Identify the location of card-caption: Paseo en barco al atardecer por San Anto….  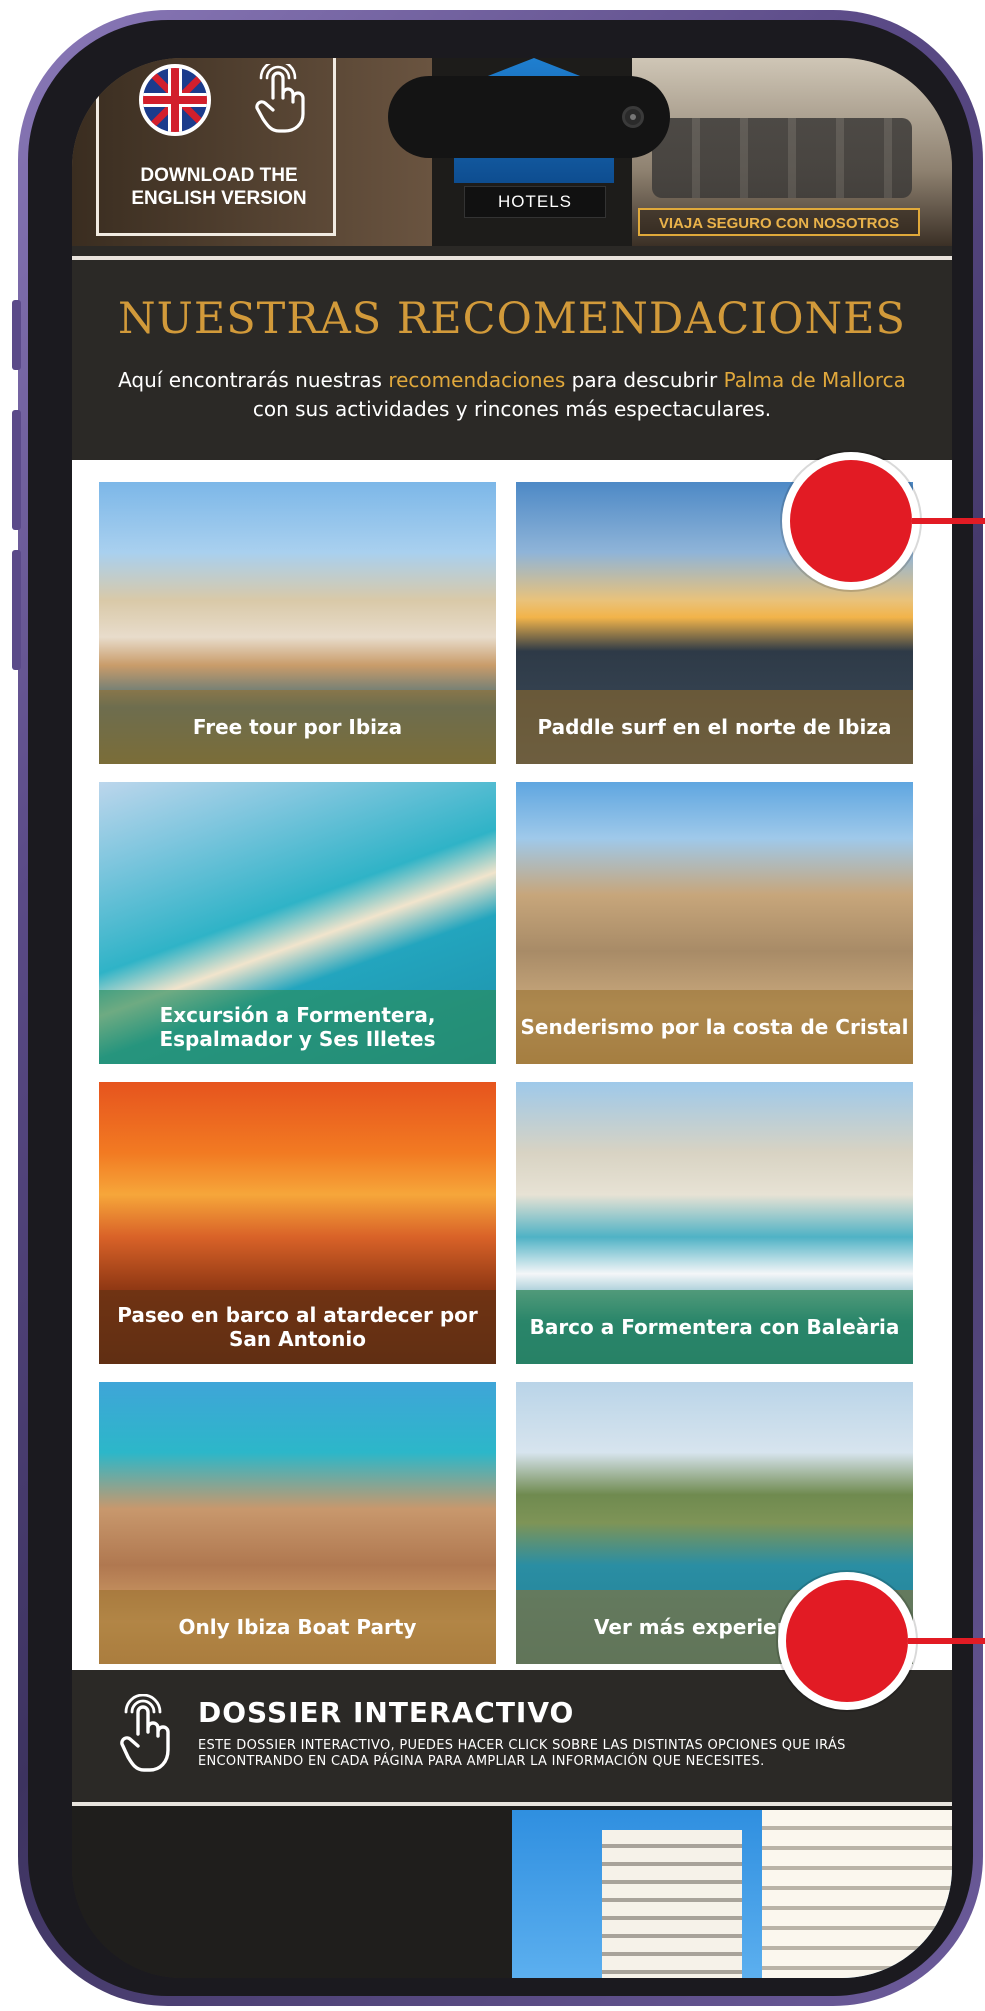
(297, 1327).